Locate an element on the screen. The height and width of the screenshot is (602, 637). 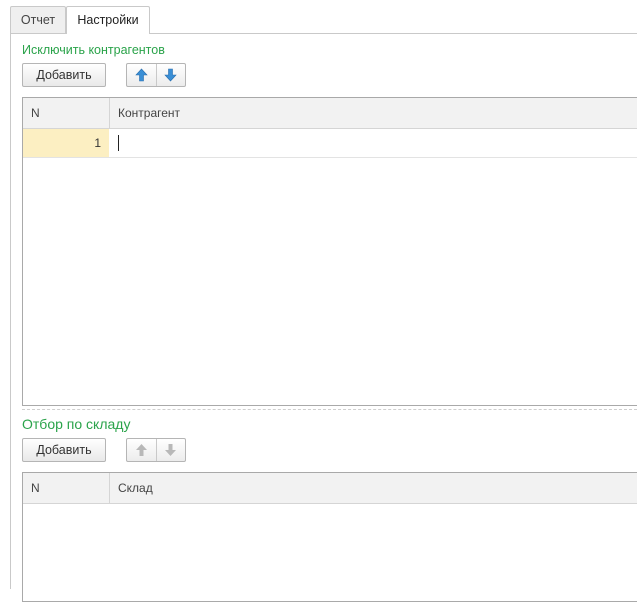
column-header-warehouse: Склад is located at coordinates (373, 488).